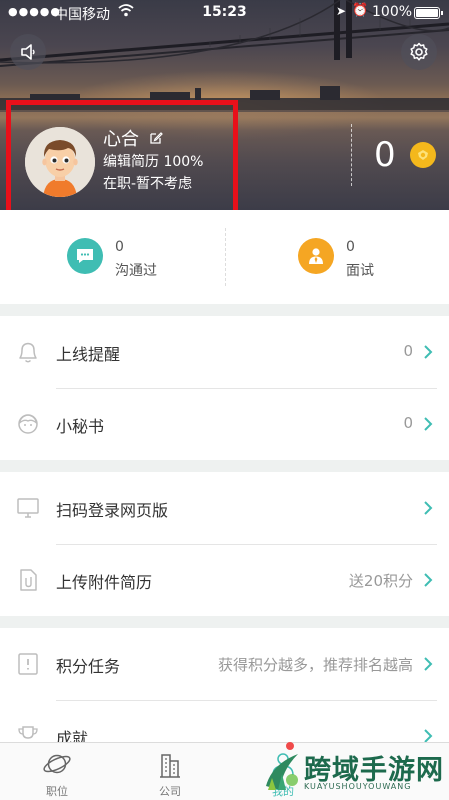  Describe the element at coordinates (224, 352) in the screenshot. I see `menu-row-online-reminder: 上线提醒 0` at that location.